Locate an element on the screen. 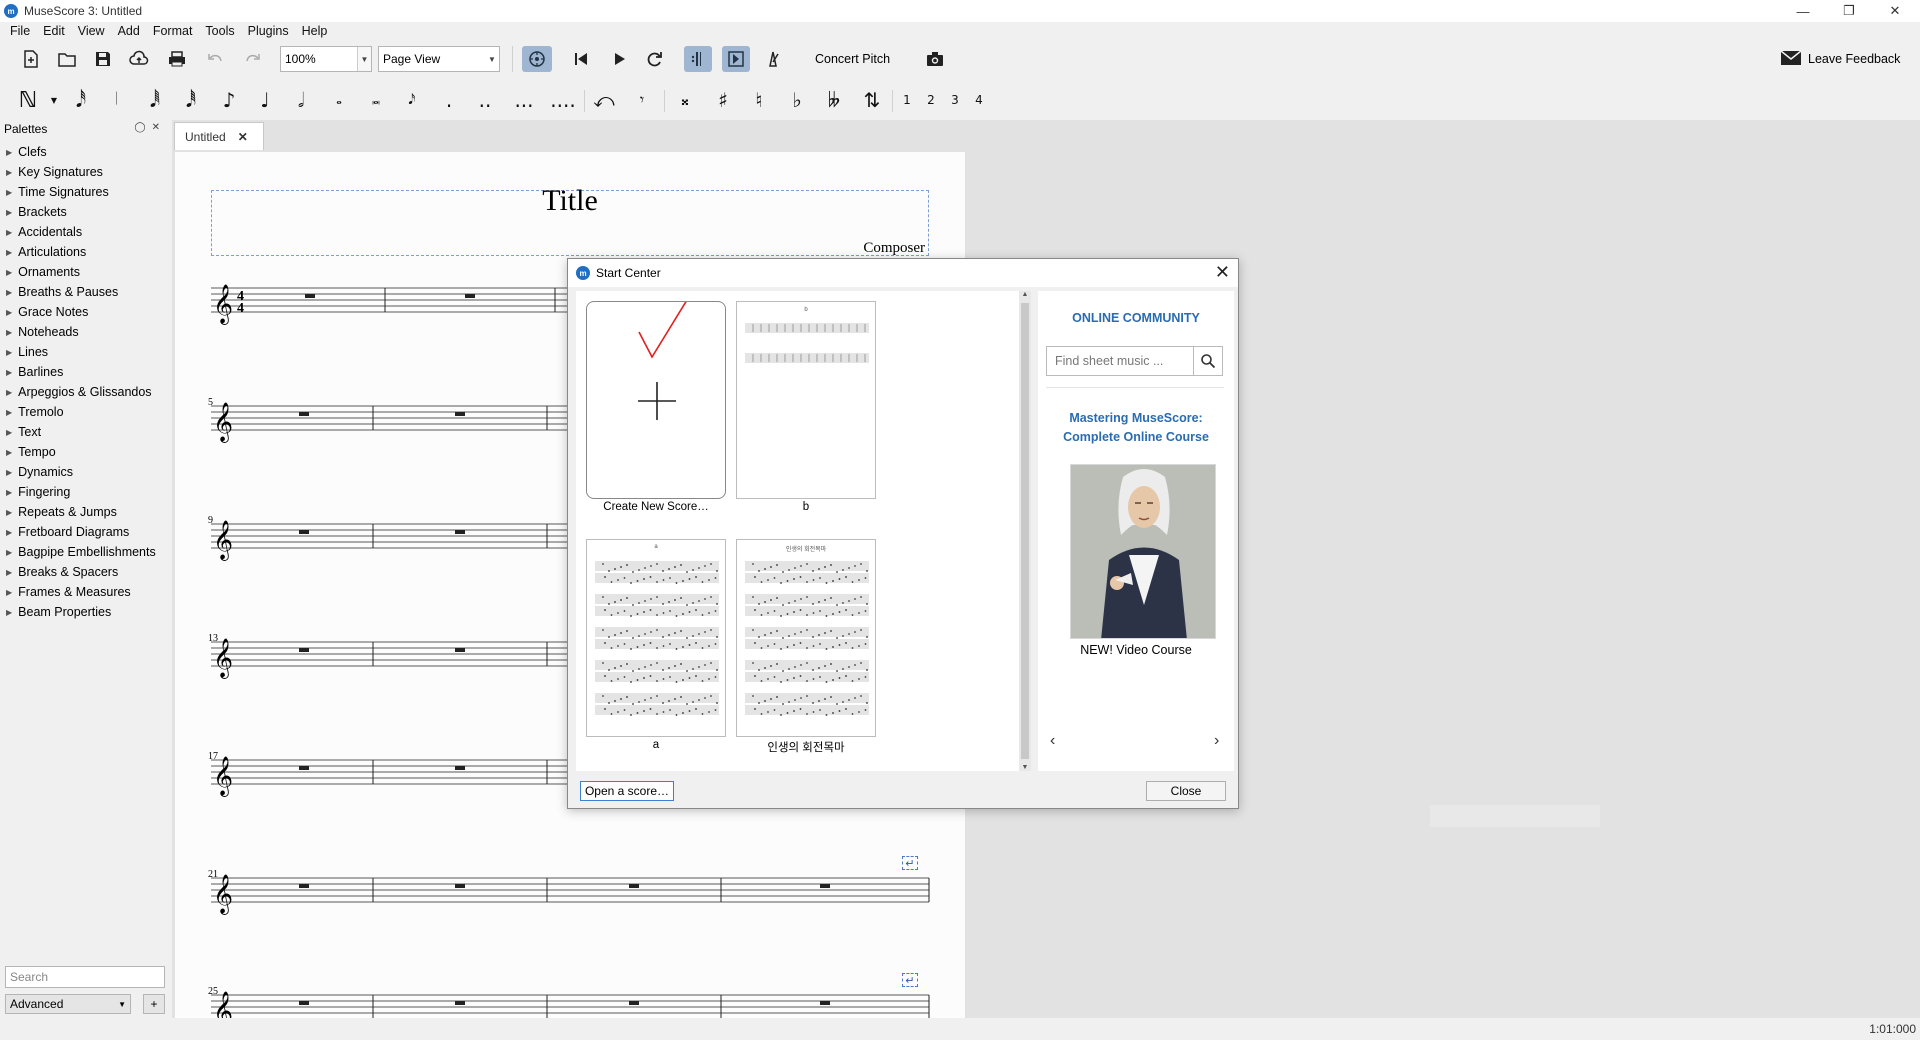  loop-icon is located at coordinates (655, 59).